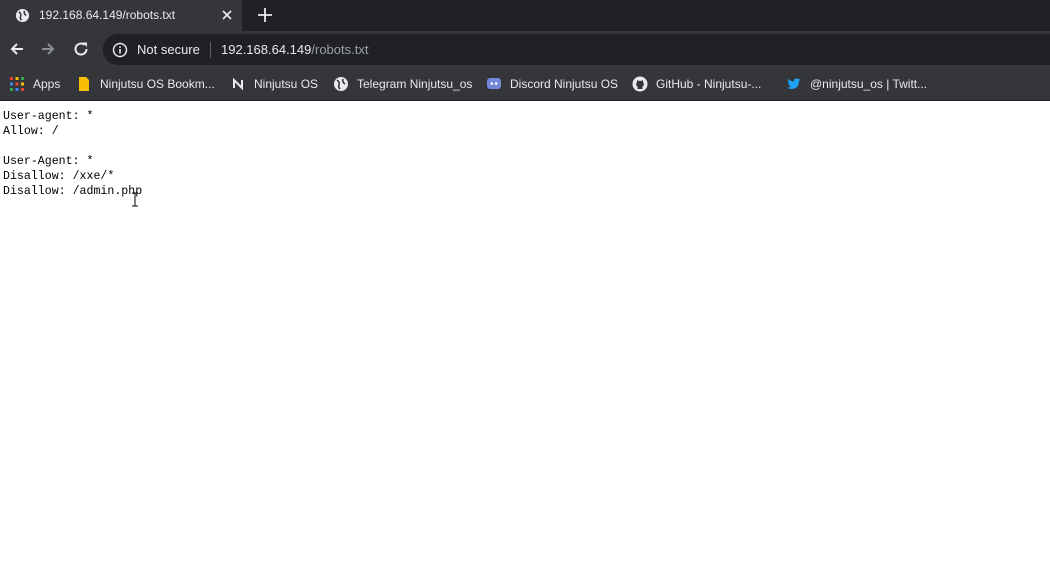 The image size is (1050, 562). What do you see at coordinates (340, 49) in the screenshot?
I see `url-path: /robots.txt` at bounding box center [340, 49].